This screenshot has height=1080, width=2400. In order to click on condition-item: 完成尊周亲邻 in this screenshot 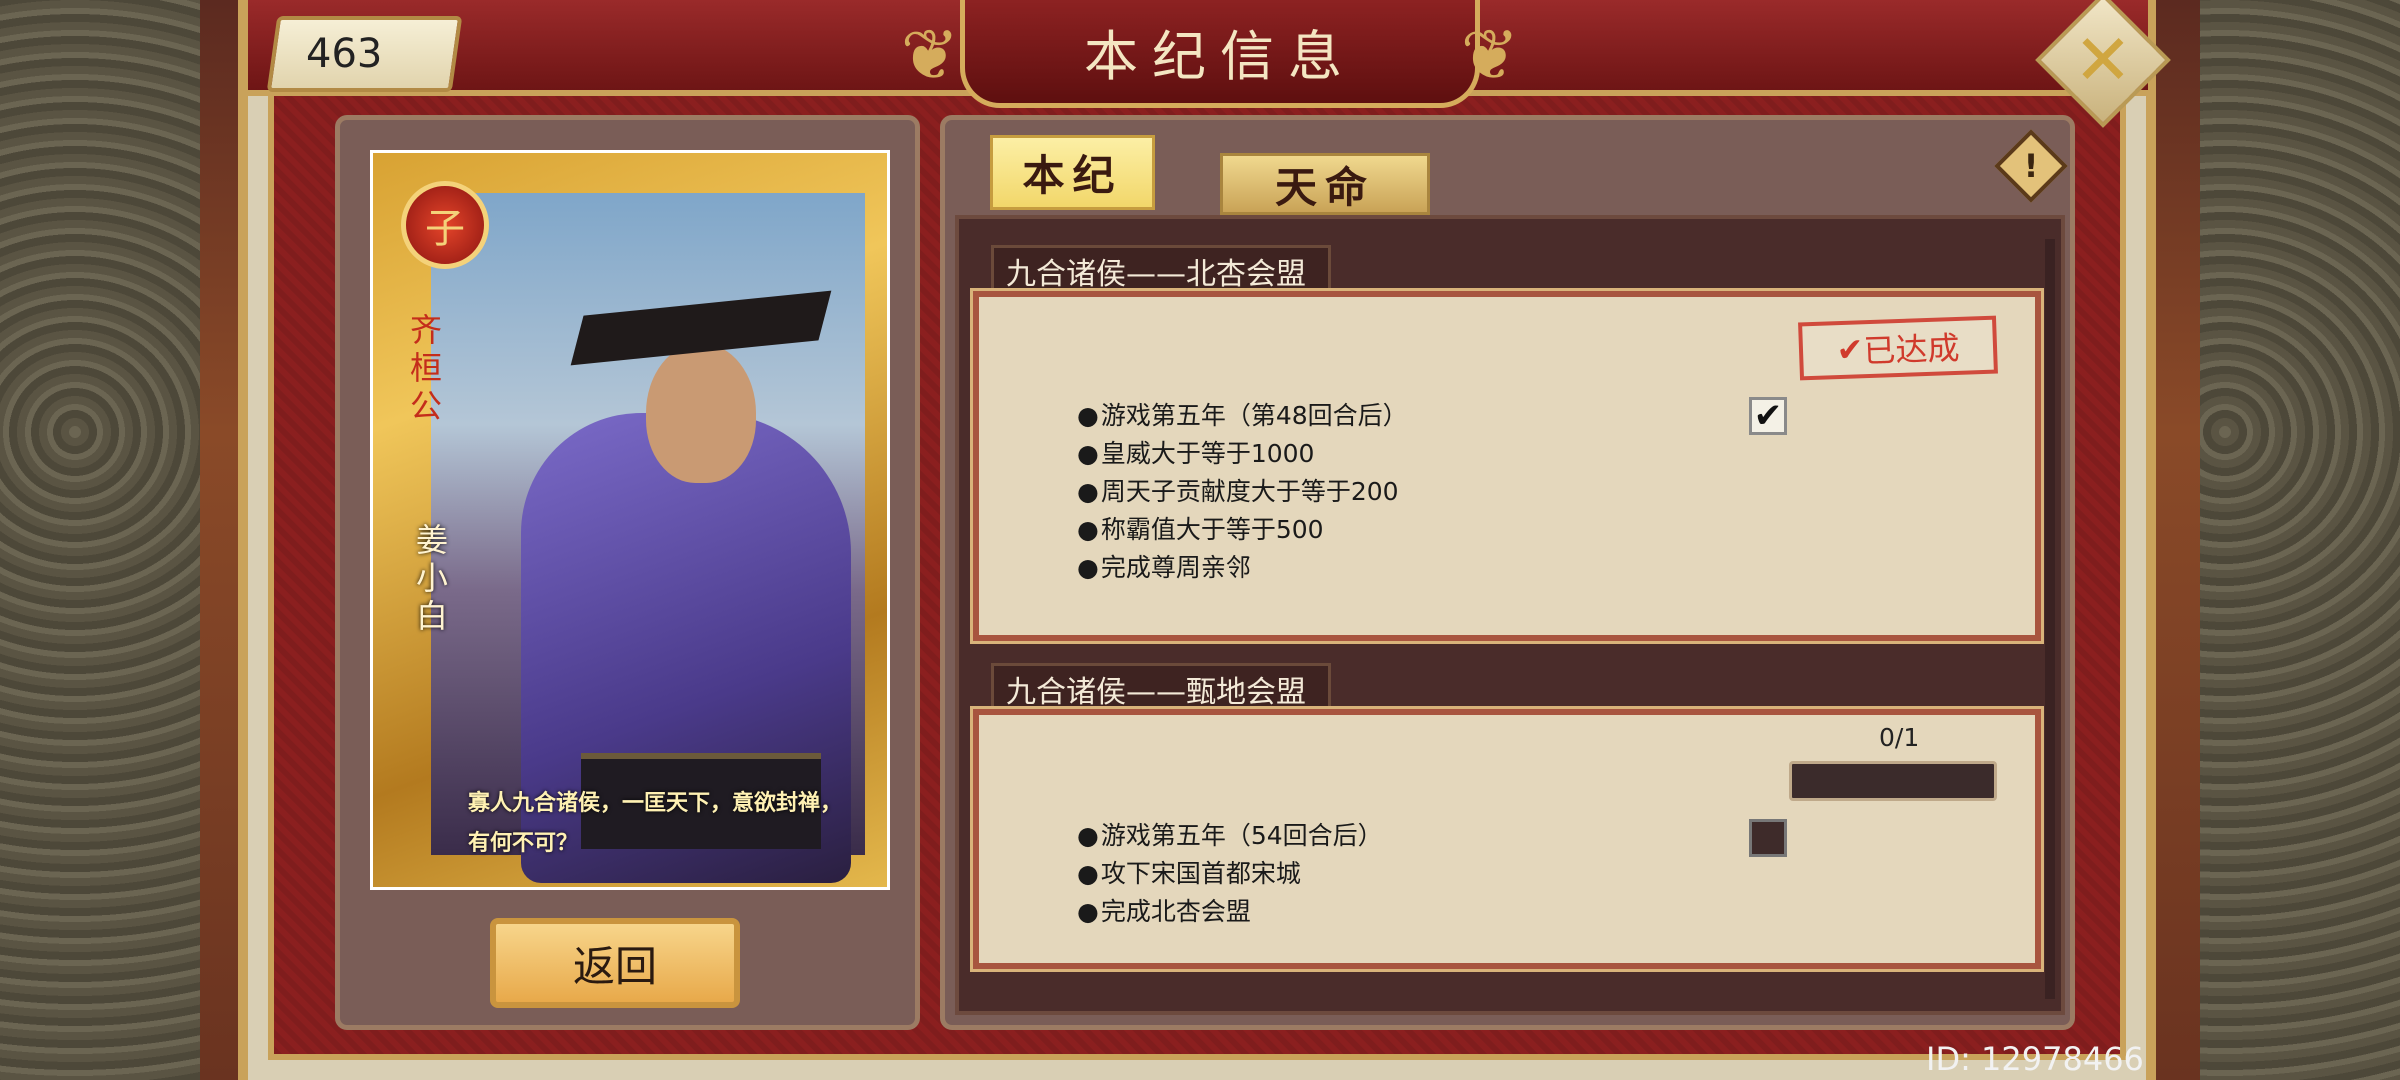, I will do `click(1242, 568)`.